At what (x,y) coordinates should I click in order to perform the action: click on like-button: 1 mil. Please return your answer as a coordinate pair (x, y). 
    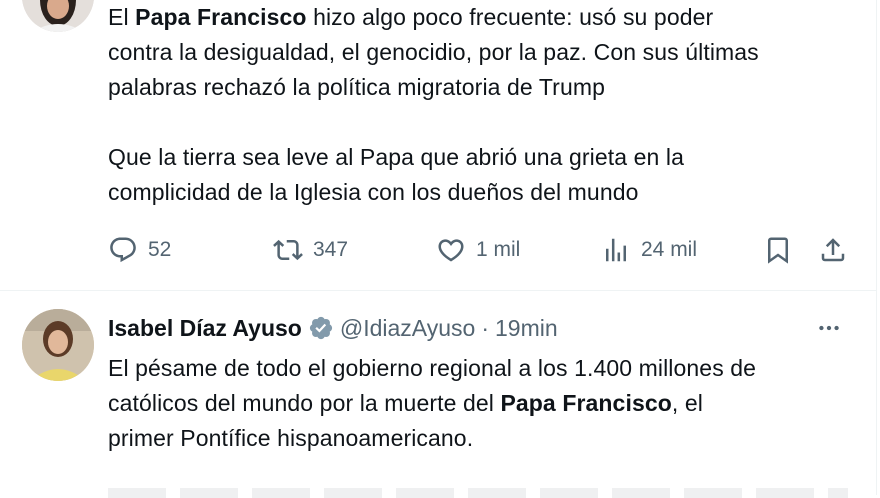
    Looking at the image, I should click on (478, 250).